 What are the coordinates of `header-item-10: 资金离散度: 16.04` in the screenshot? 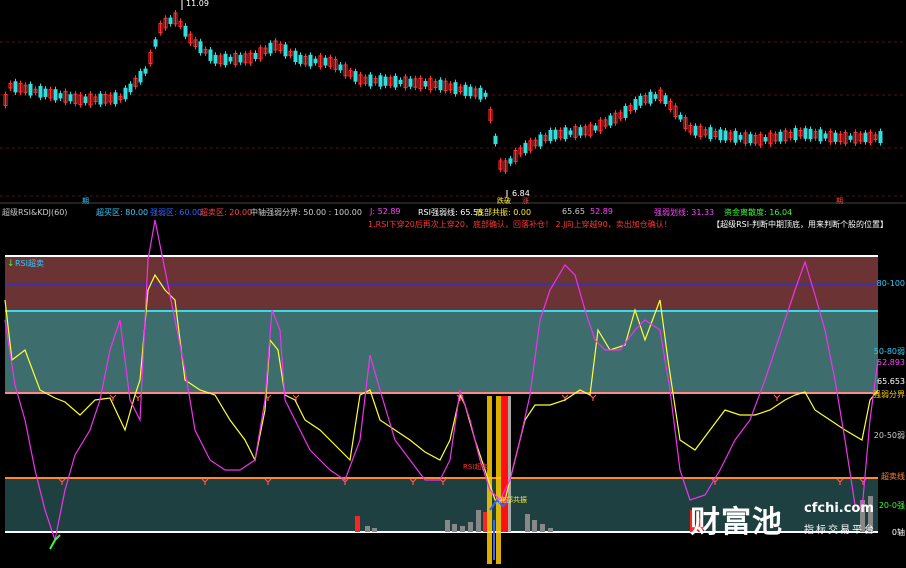 It's located at (758, 212).